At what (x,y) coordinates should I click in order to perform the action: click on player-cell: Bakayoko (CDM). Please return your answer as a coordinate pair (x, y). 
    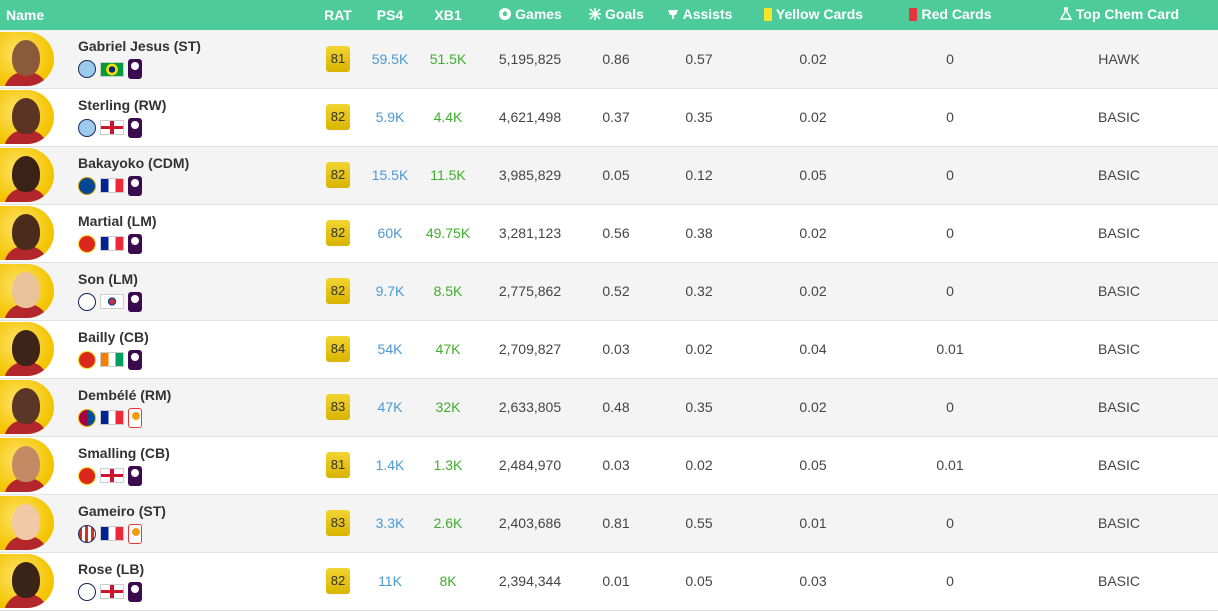
    Looking at the image, I should click on (156, 175).